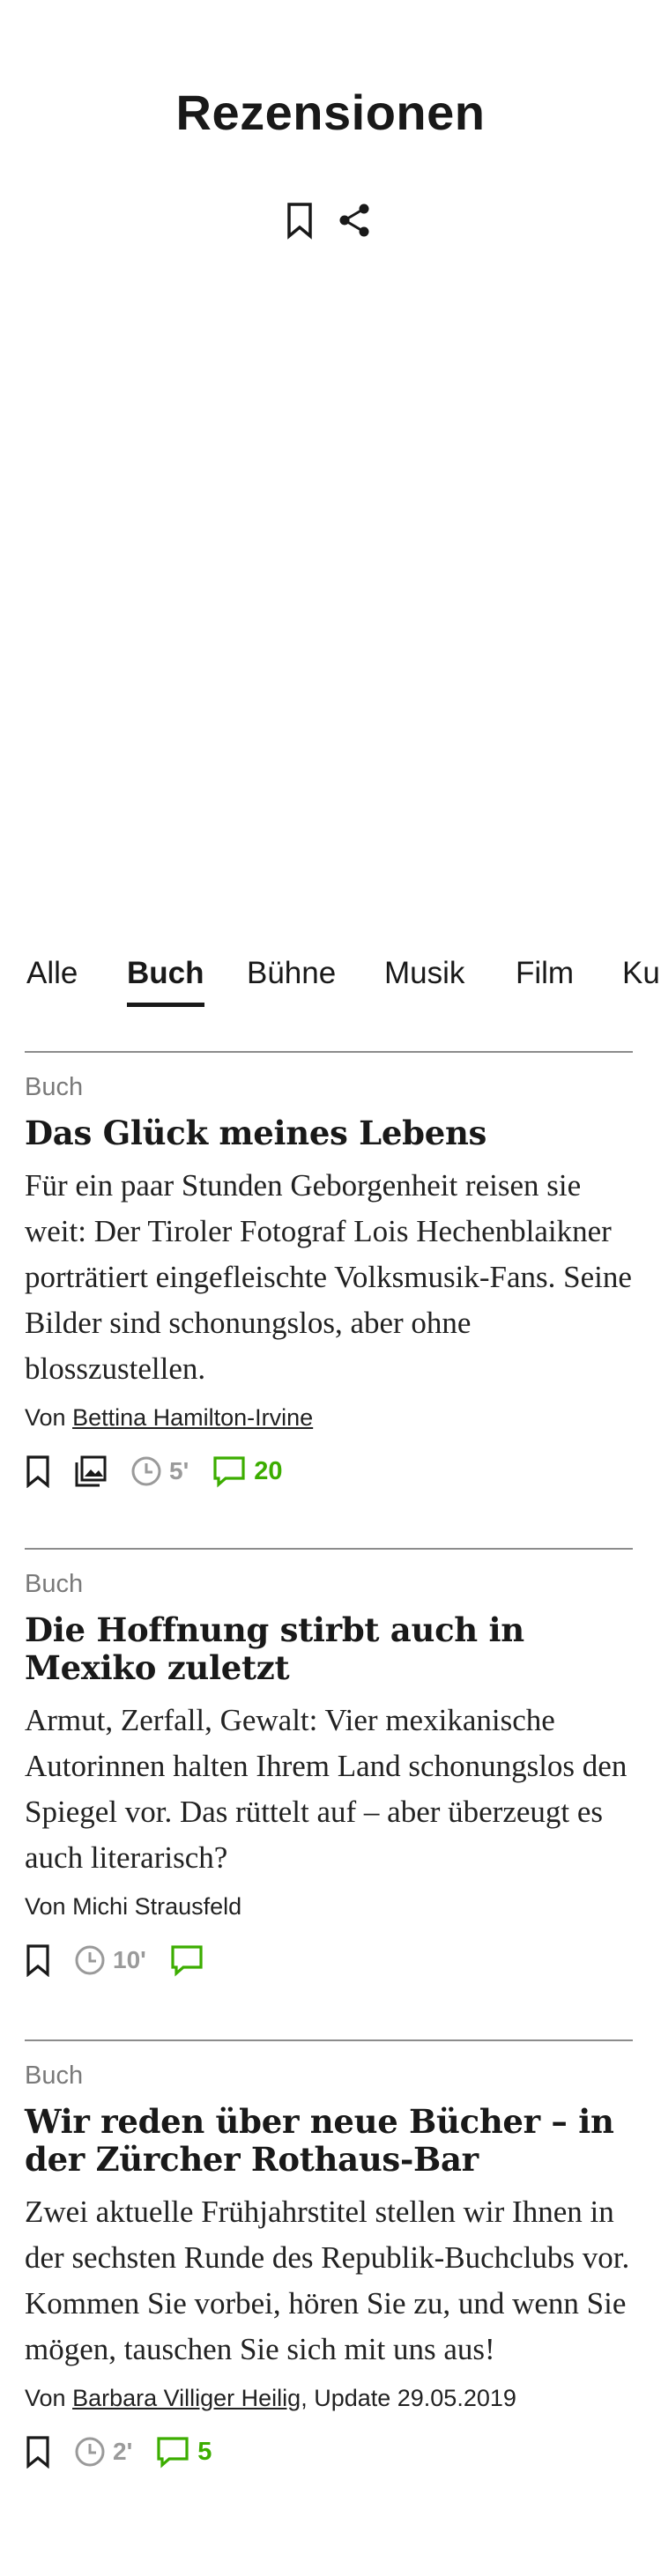 This screenshot has height=2576, width=661. I want to click on reading-time-value: 5', so click(179, 1470).